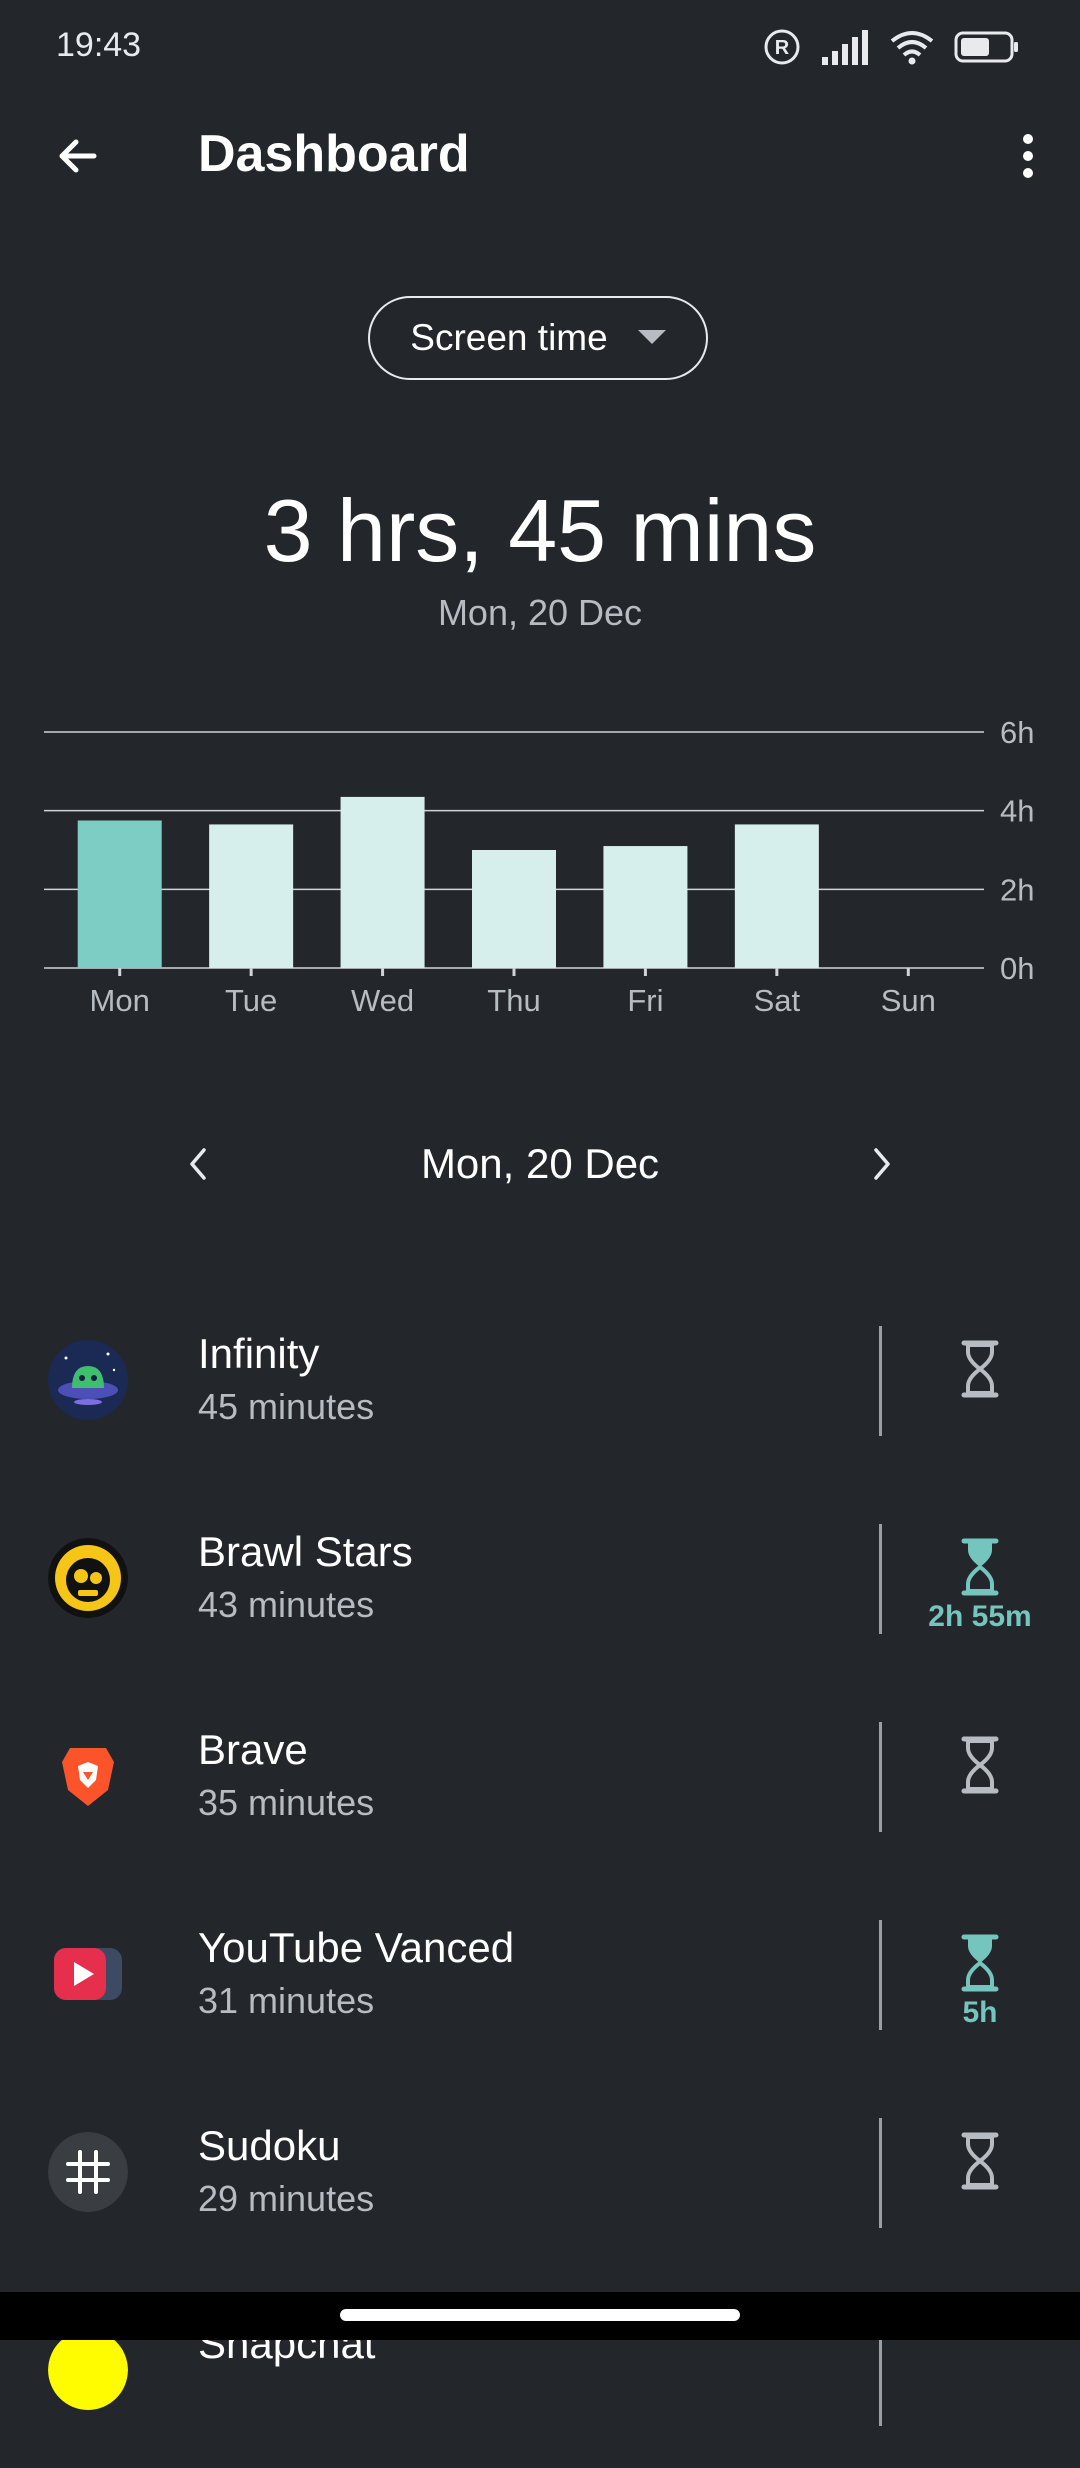 Image resolution: width=1080 pixels, height=2468 pixels. I want to click on weekly-usage-chart: 6h 4h 2h 0h Mon Tue Wed Thu Fri Sat Sun, so click(539, 866).